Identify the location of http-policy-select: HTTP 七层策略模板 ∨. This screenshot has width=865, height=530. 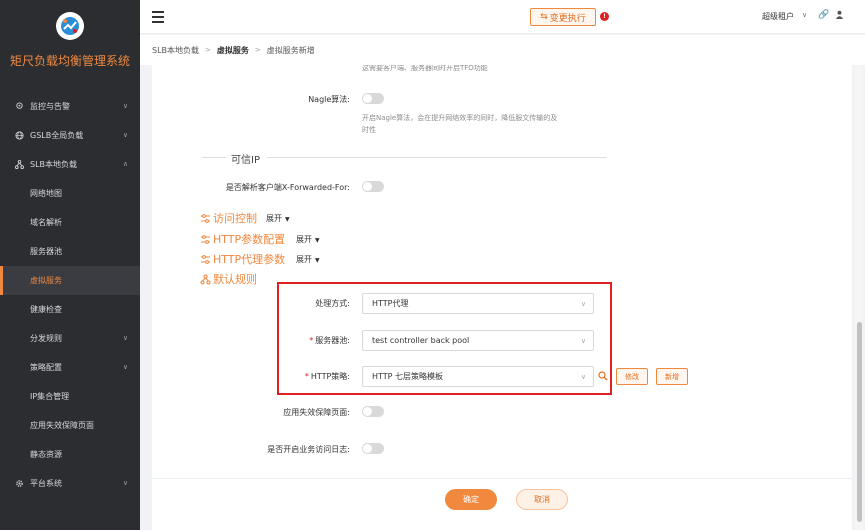
(478, 376).